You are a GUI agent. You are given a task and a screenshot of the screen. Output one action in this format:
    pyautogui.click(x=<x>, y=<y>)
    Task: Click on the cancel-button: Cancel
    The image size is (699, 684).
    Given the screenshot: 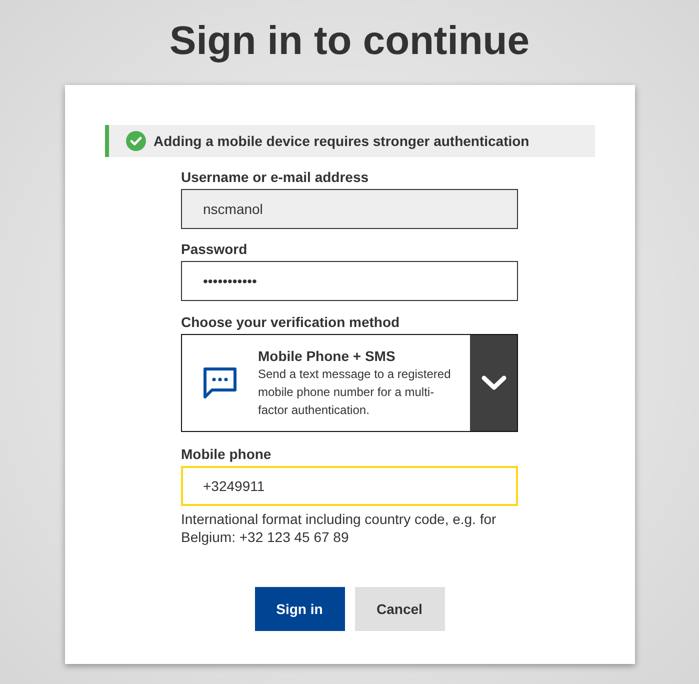 What is the action you would take?
    pyautogui.click(x=399, y=609)
    